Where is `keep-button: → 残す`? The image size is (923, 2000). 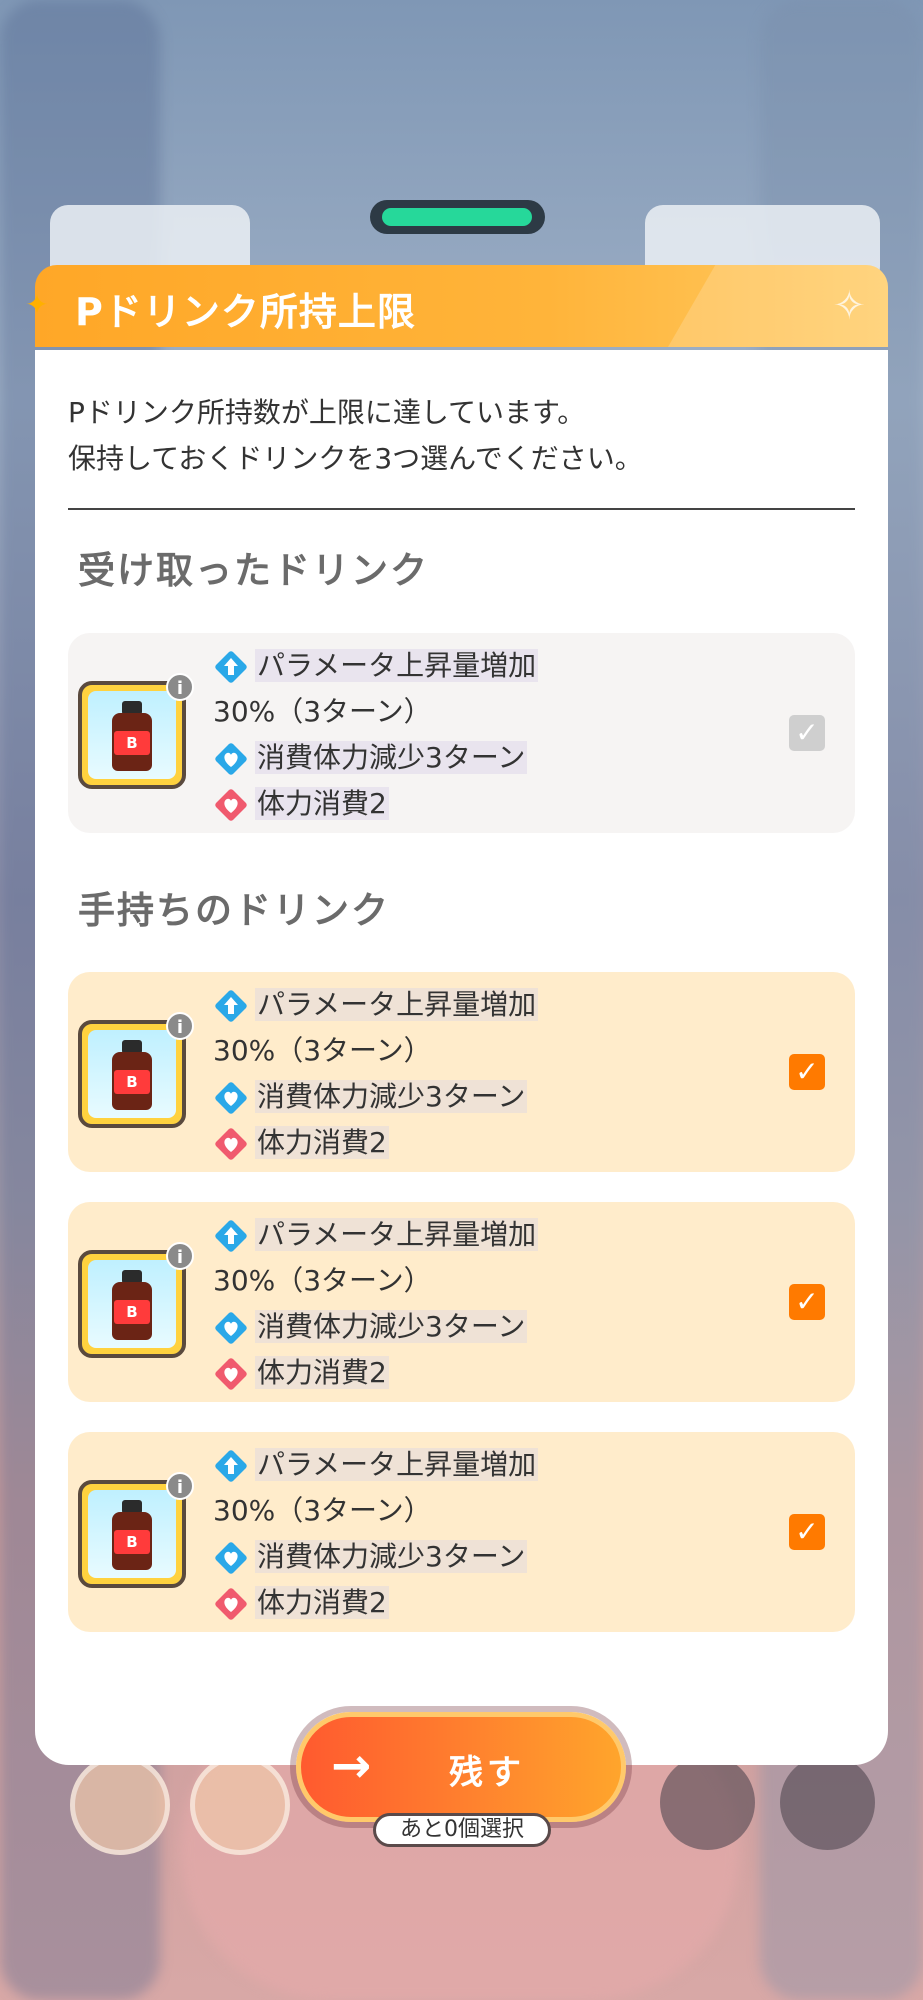
keep-button: → 残す is located at coordinates (461, 1767).